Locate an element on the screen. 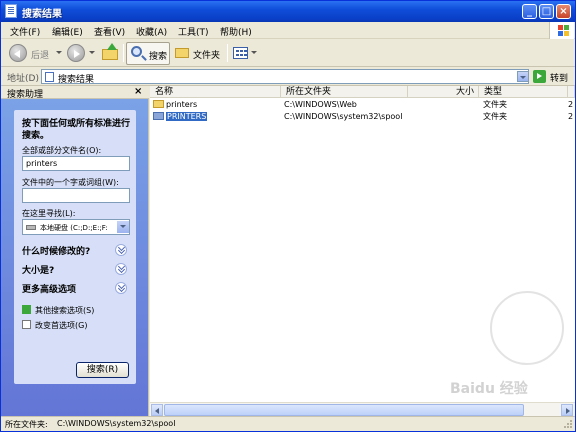 This screenshot has width=576, height=432. resize-grip-icon is located at coordinates (567, 424).